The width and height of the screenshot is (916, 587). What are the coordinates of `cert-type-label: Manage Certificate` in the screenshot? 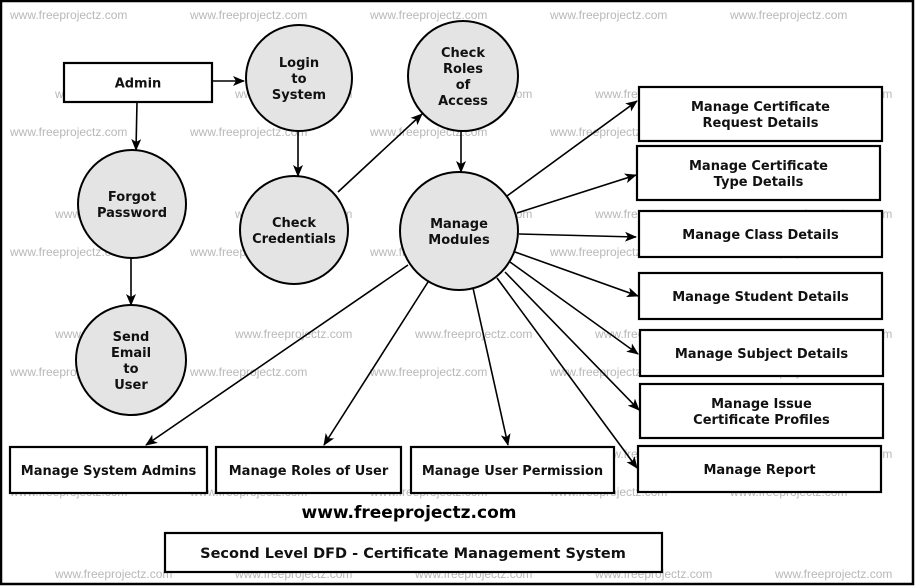 It's located at (758, 166).